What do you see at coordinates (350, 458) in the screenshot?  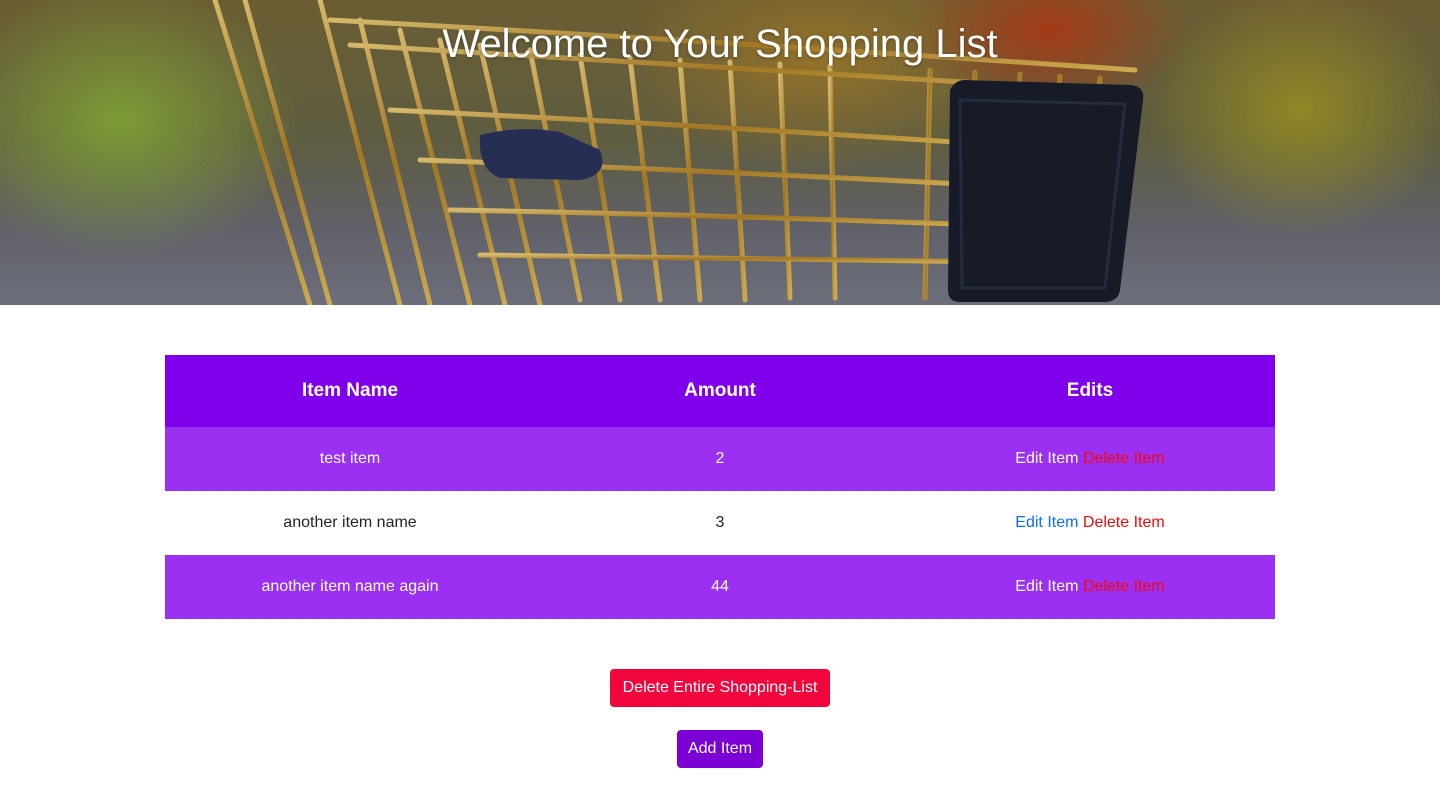 I see `item-name-cell: test item` at bounding box center [350, 458].